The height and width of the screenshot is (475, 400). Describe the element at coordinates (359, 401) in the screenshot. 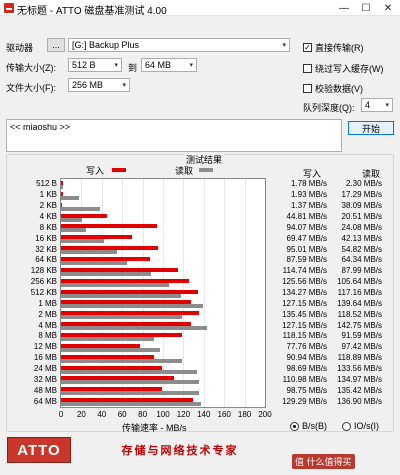

I see `read-value: 136.90 MB/s` at that location.